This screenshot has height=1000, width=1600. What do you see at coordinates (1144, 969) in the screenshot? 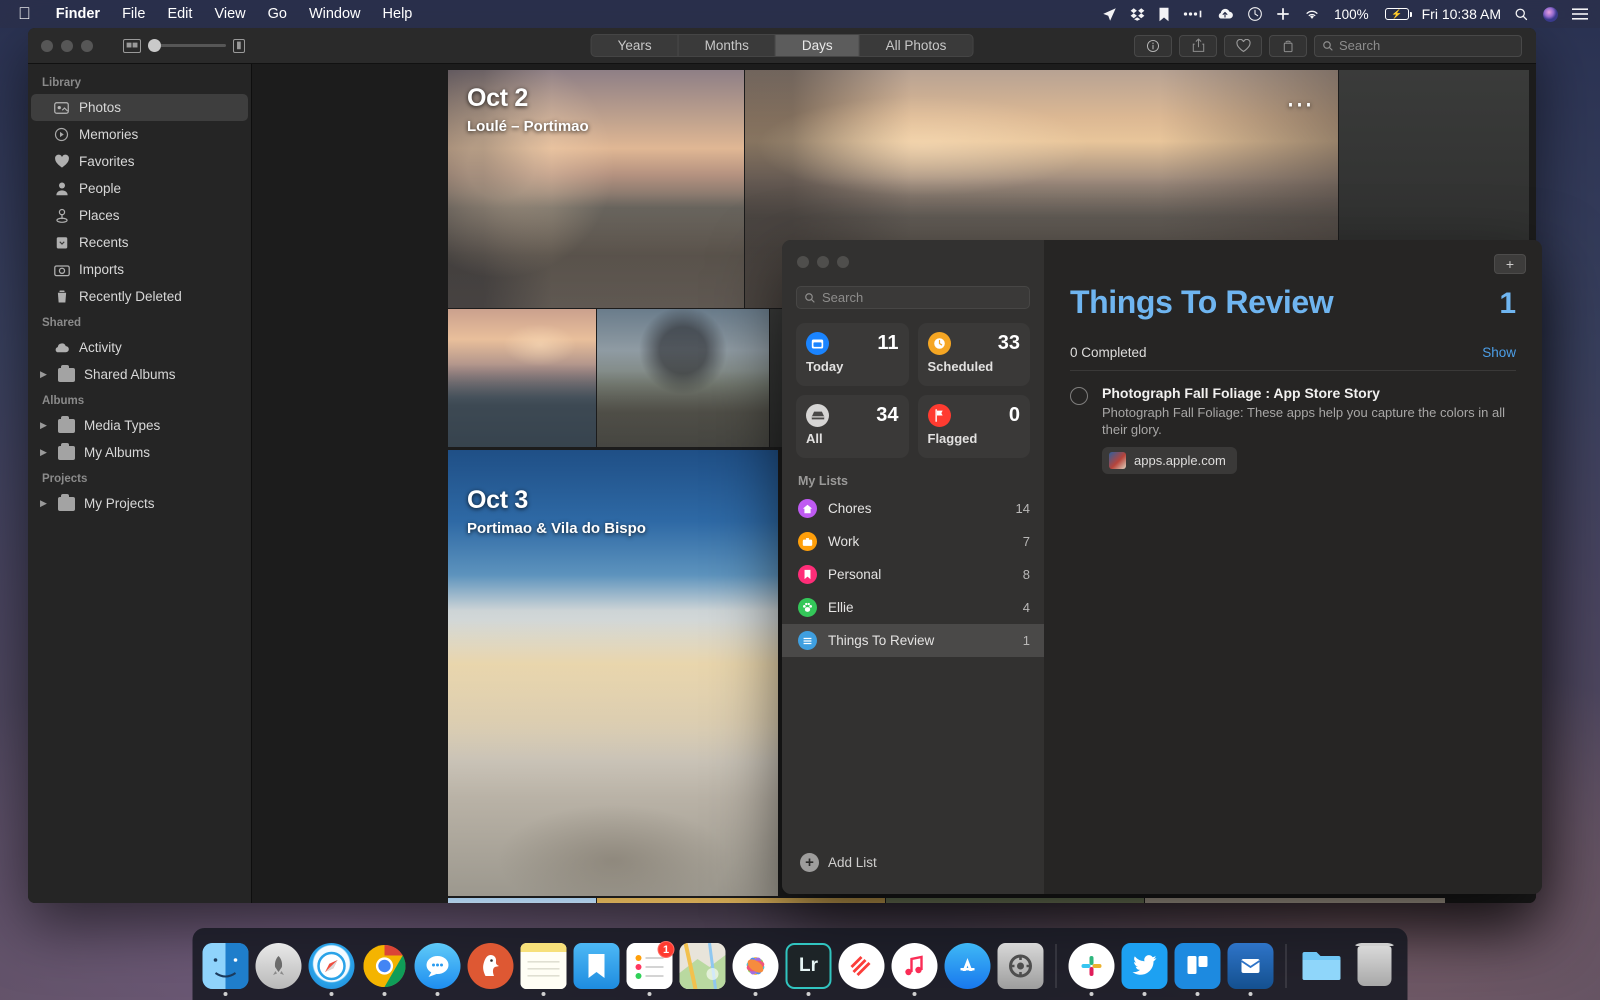
I see `dock-item-twitter` at bounding box center [1144, 969].